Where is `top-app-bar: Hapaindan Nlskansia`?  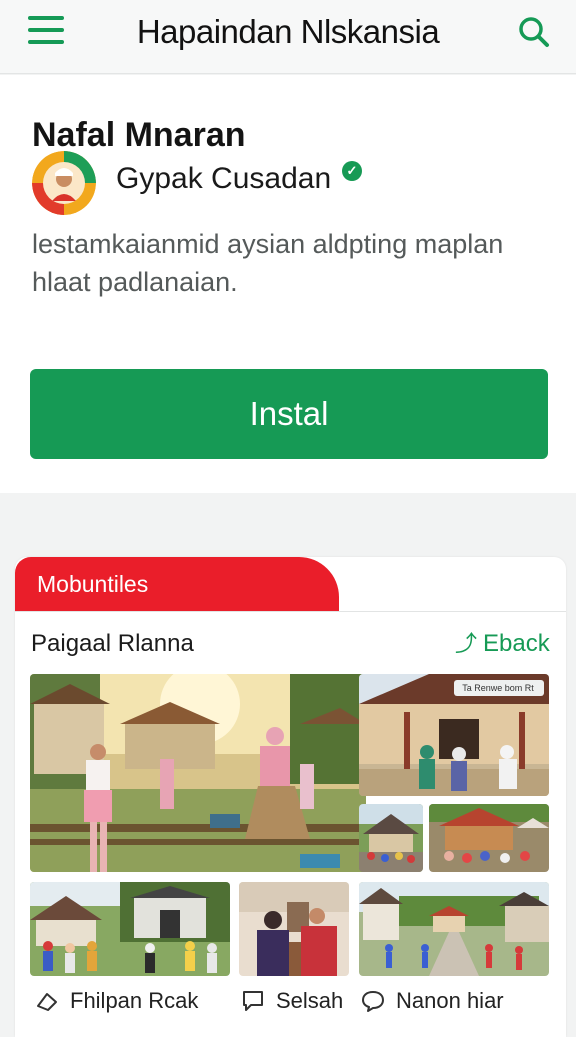 top-app-bar: Hapaindan Nlskansia is located at coordinates (288, 37).